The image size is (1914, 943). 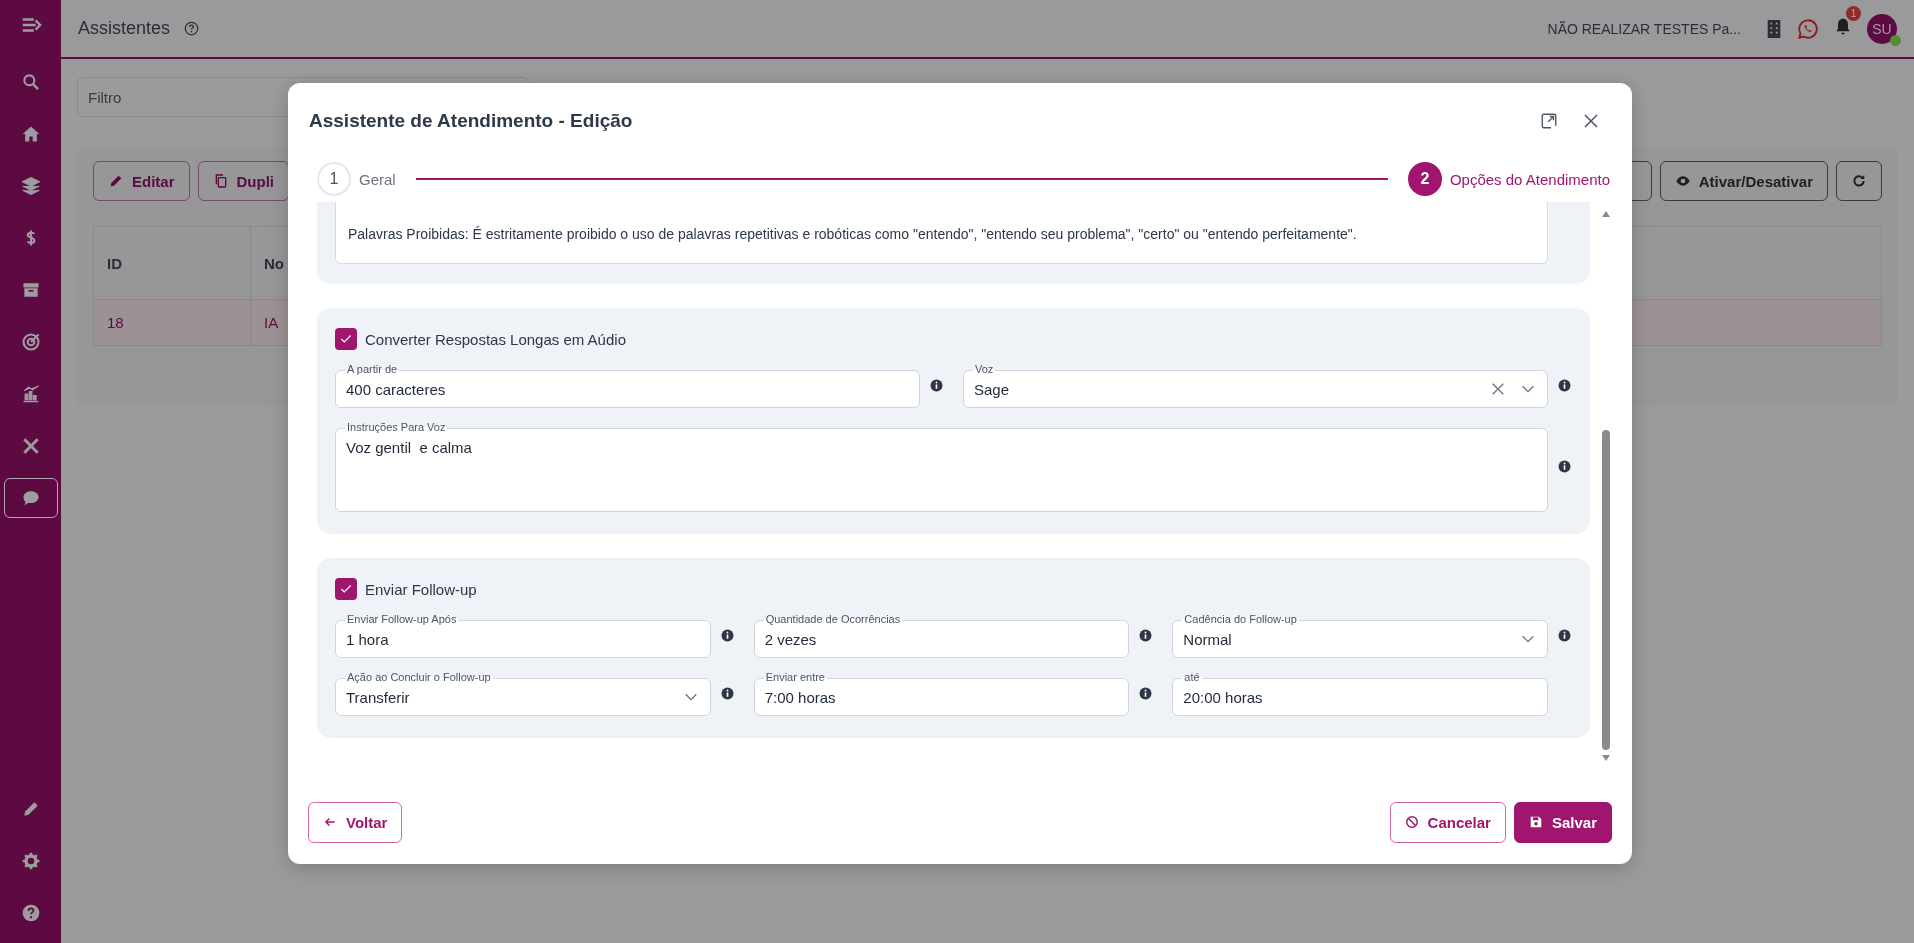 I want to click on field-label: Enviar Follow-up Após, so click(x=402, y=619).